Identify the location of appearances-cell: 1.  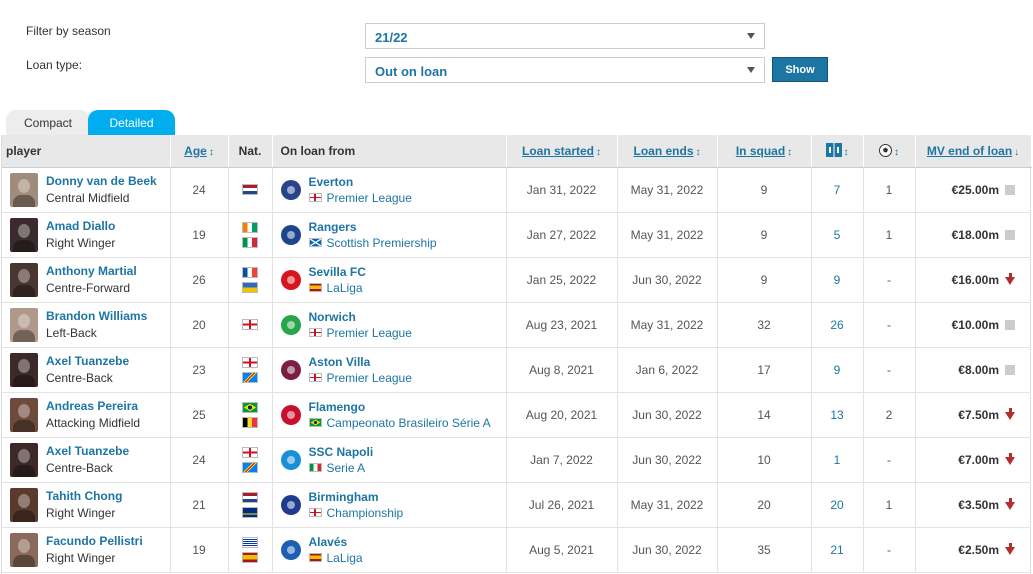
(837, 460).